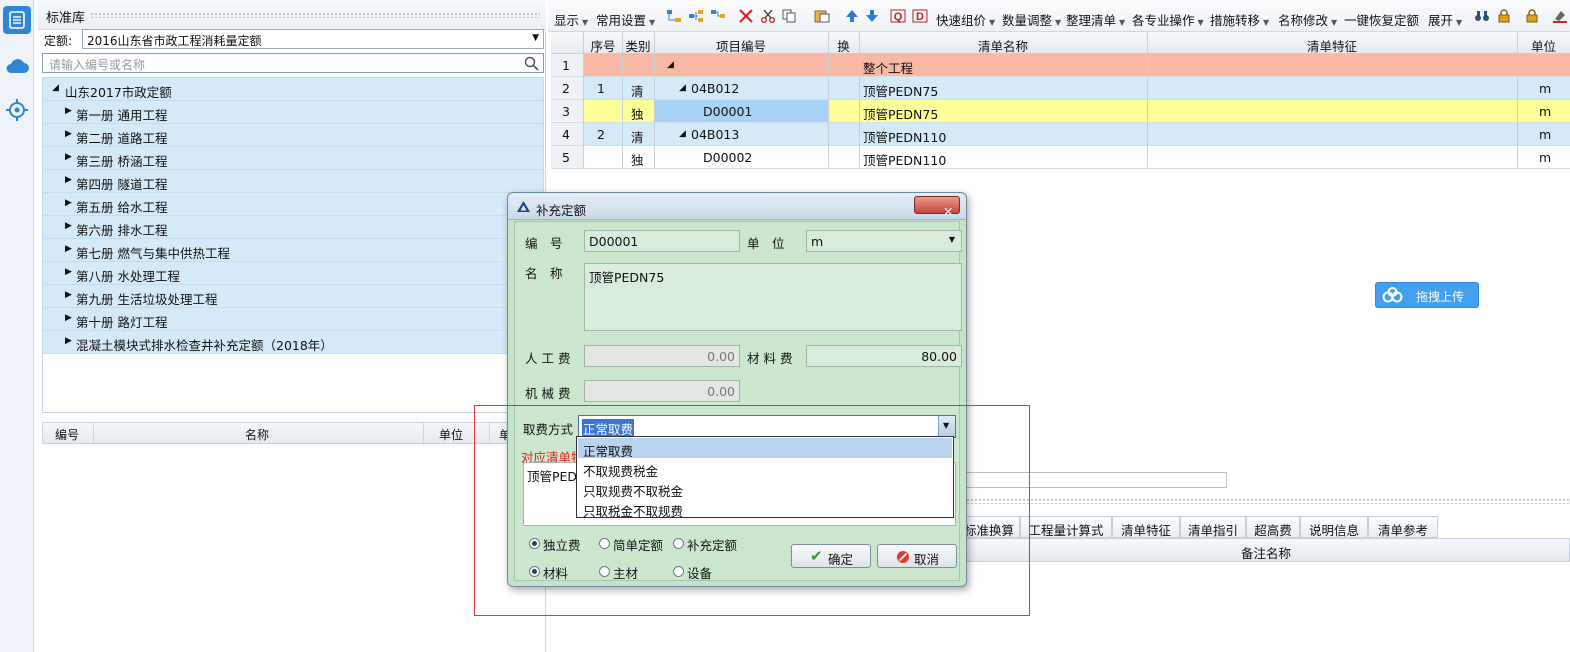 Image resolution: width=1570 pixels, height=652 pixels. Describe the element at coordinates (1146, 527) in the screenshot. I see `tab-list-feature: 清单特征` at that location.